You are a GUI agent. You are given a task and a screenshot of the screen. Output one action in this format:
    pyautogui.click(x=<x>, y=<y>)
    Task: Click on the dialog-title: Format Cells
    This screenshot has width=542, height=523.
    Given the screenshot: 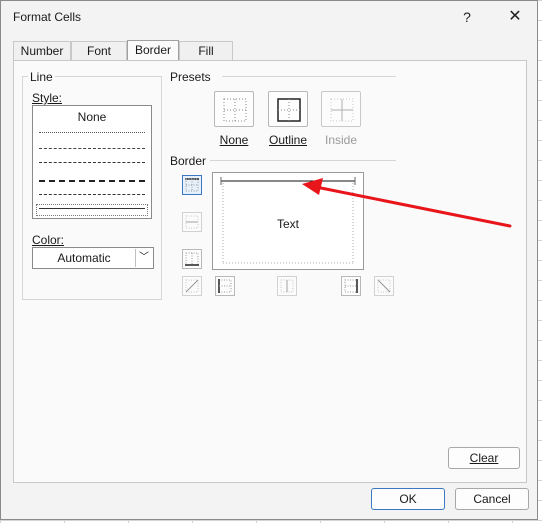 What is the action you would take?
    pyautogui.click(x=47, y=17)
    